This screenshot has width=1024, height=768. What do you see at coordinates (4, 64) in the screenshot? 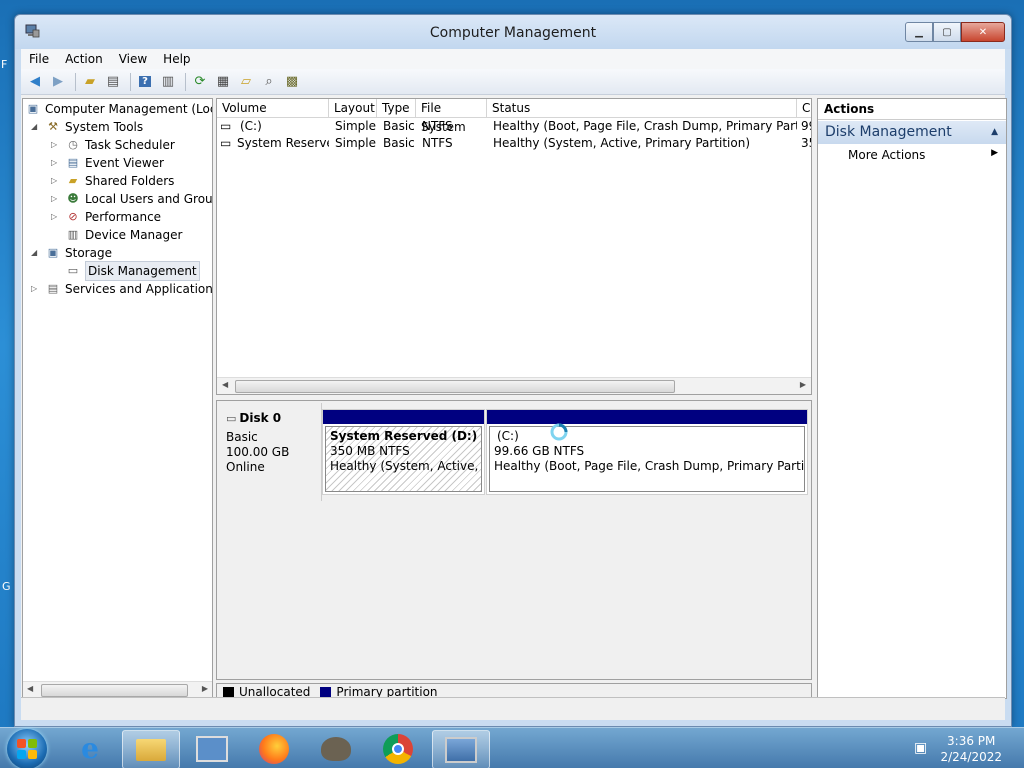
I see `desktop-label-fragment: F` at bounding box center [4, 64].